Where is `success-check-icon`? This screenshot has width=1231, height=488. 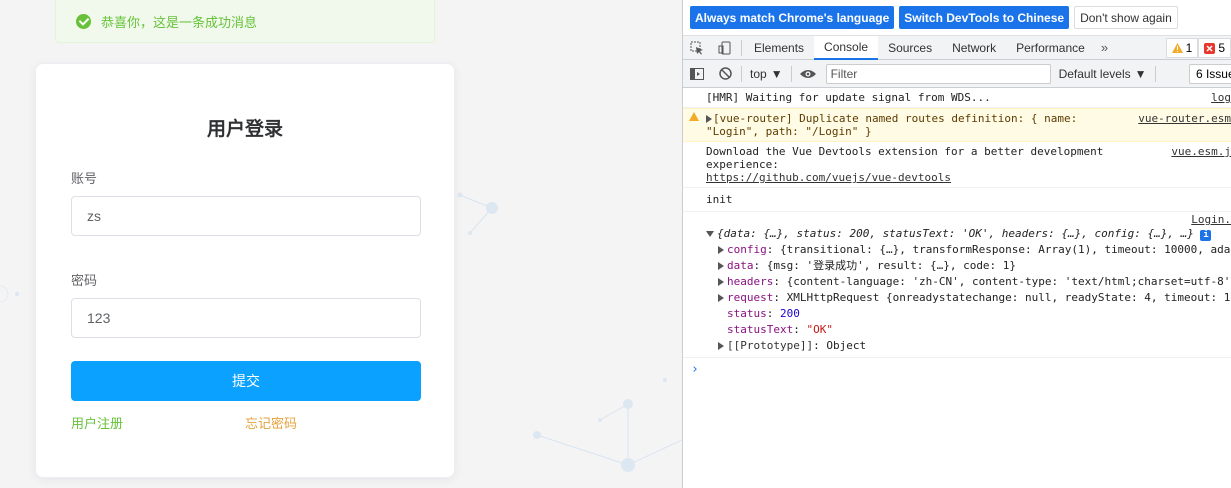
success-check-icon is located at coordinates (83, 21).